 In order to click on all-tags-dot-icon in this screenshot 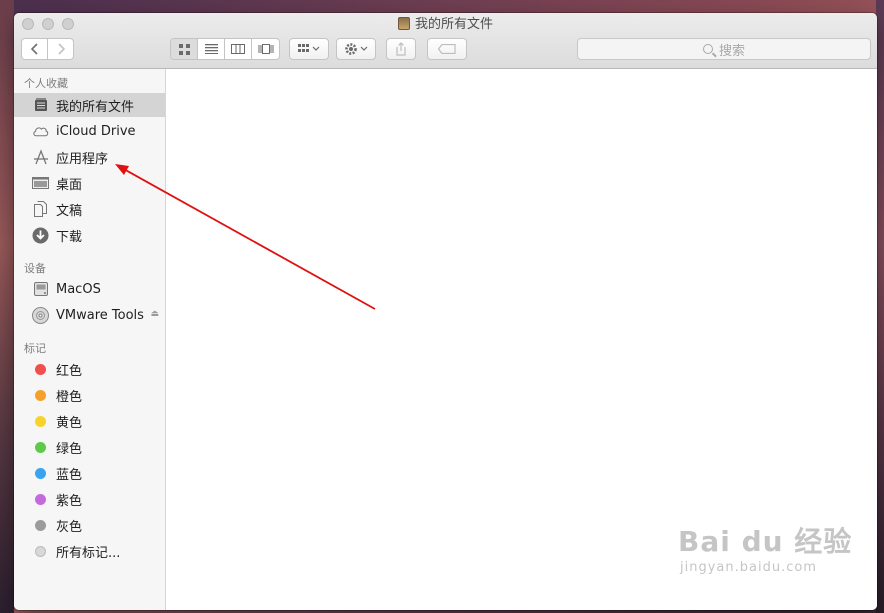, I will do `click(40, 551)`.